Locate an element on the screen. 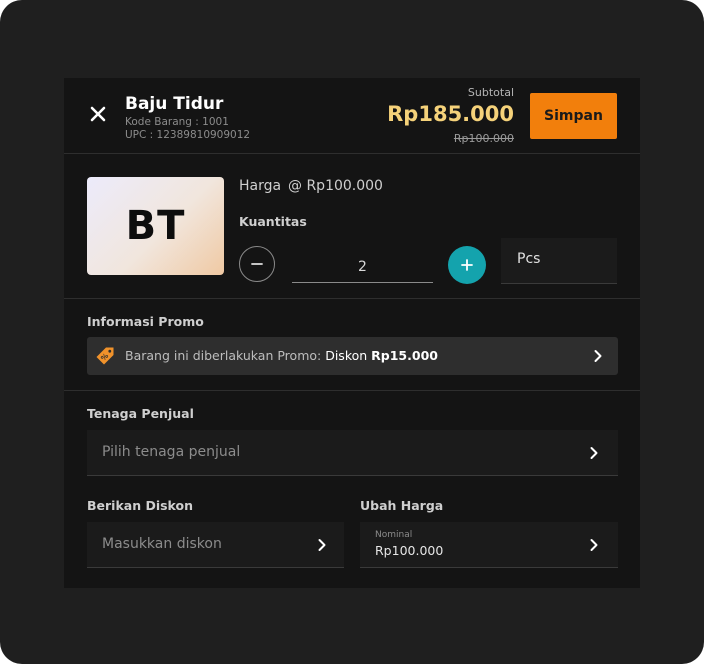 The height and width of the screenshot is (664, 704). quantity-input is located at coordinates (362, 267).